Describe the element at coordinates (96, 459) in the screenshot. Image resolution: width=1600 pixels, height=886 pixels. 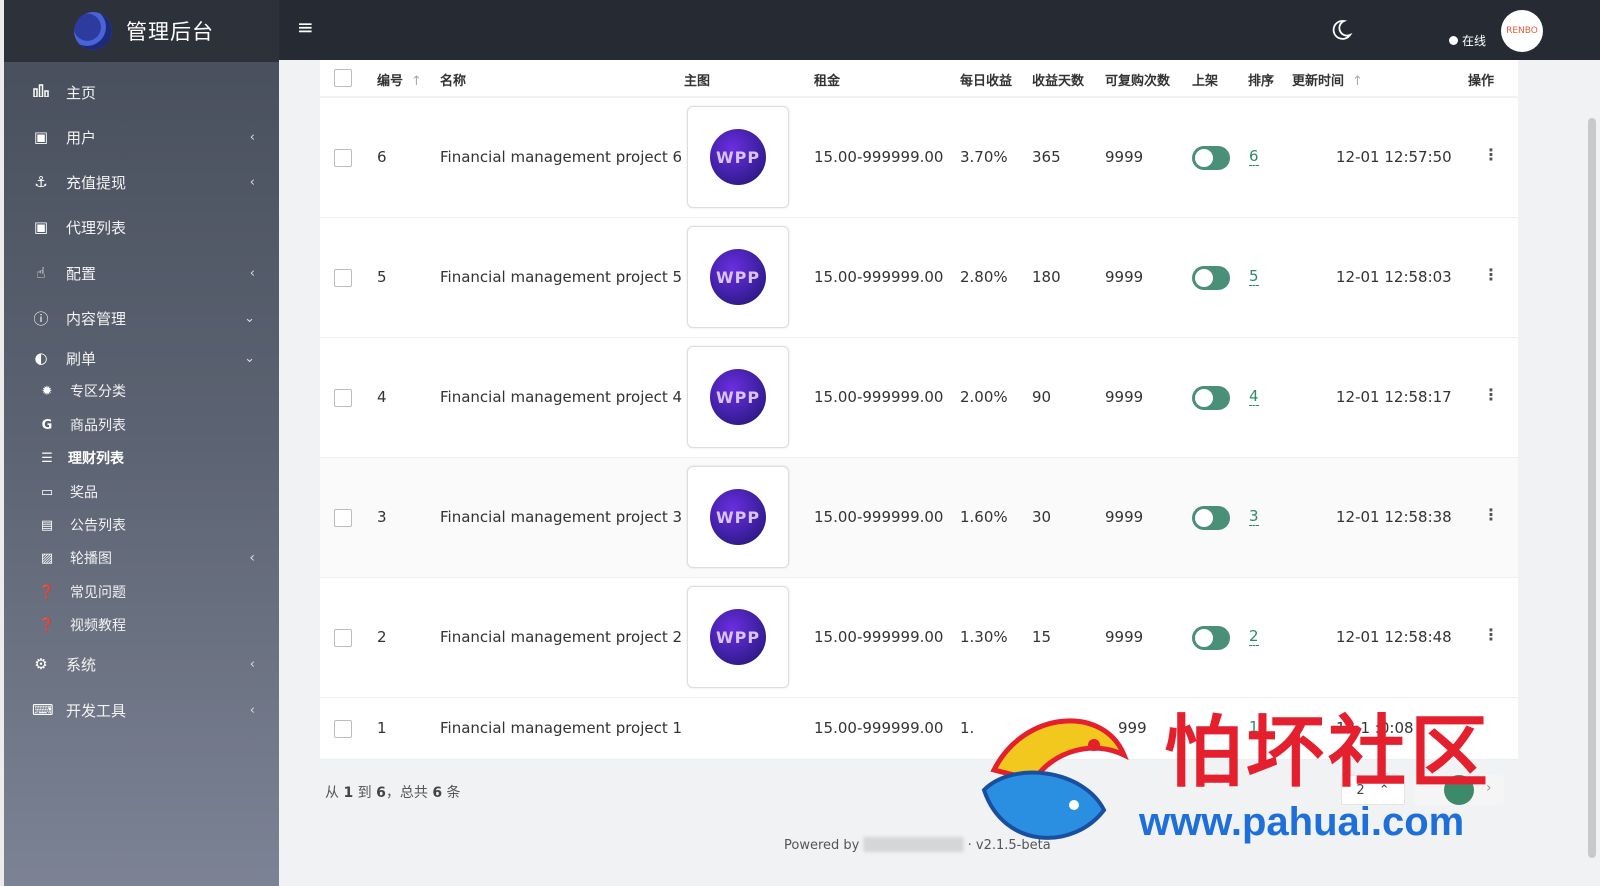
I see `sidebar-item-label: 理财列表` at that location.